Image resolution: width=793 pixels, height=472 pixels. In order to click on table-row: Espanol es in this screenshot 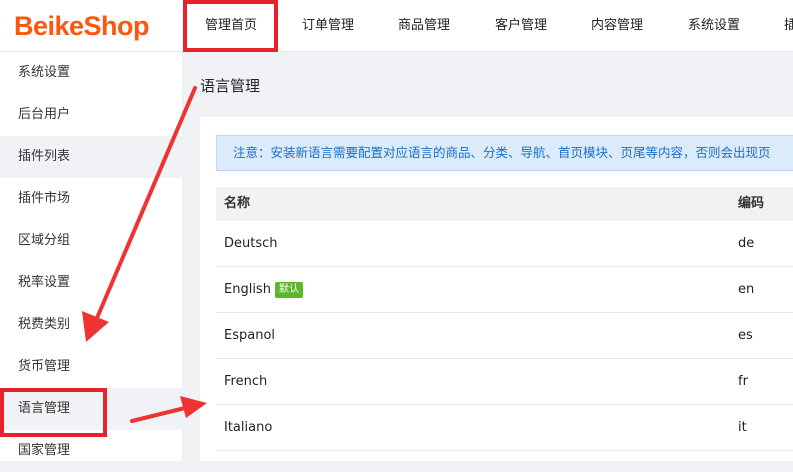, I will do `click(504, 336)`.